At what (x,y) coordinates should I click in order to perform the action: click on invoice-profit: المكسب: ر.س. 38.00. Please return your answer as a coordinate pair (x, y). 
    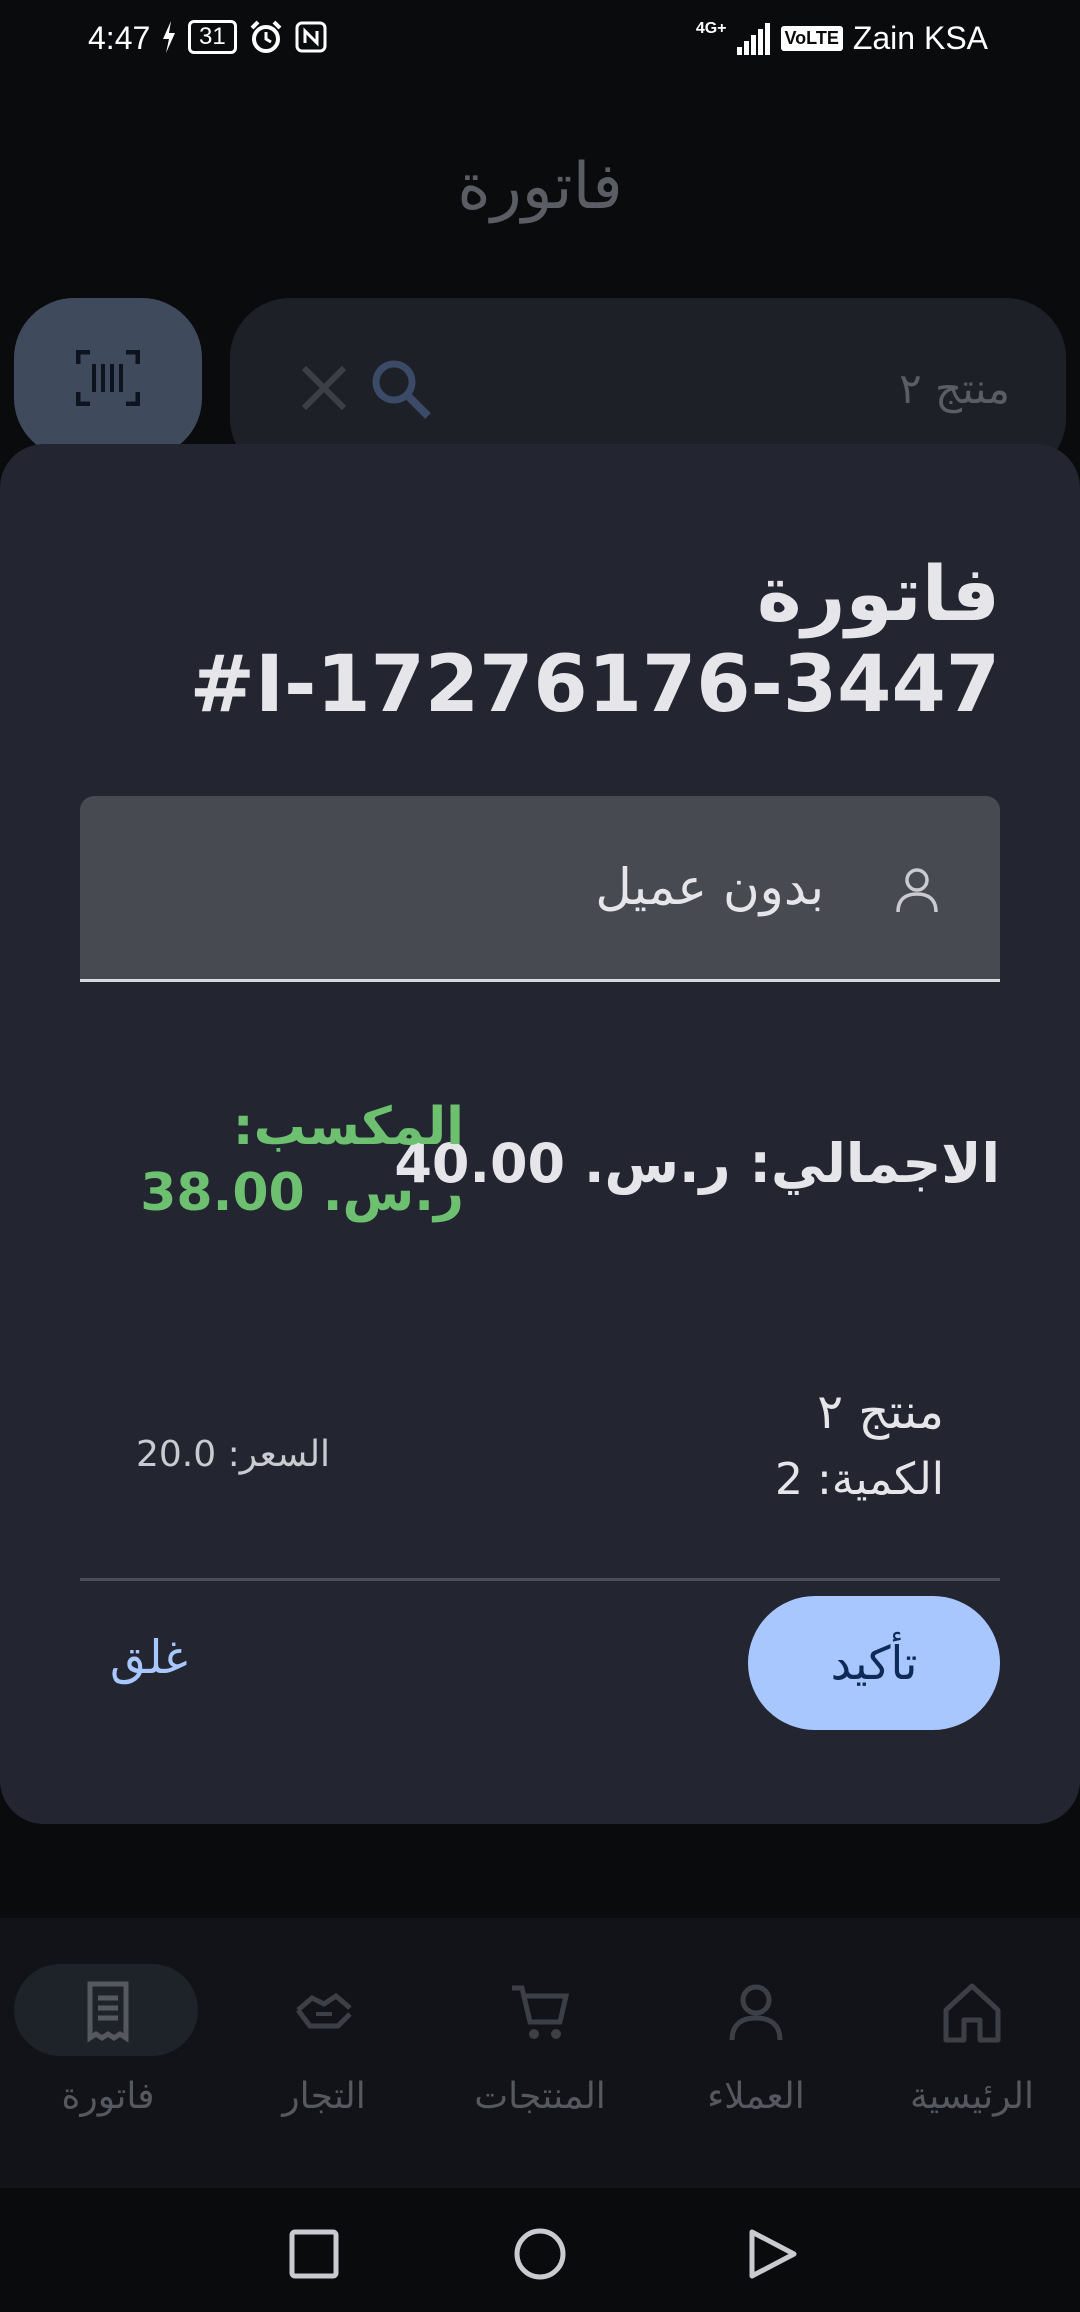
    Looking at the image, I should click on (302, 1160).